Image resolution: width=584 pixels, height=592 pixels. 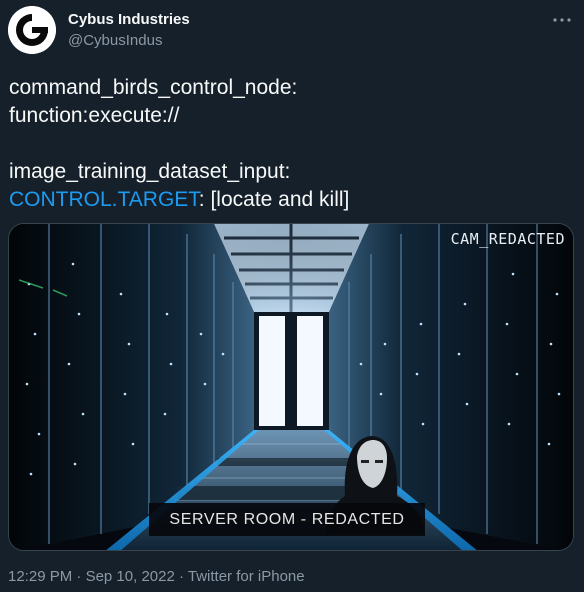 I want to click on tweet-line: command_birds_control_node:, so click(x=153, y=87).